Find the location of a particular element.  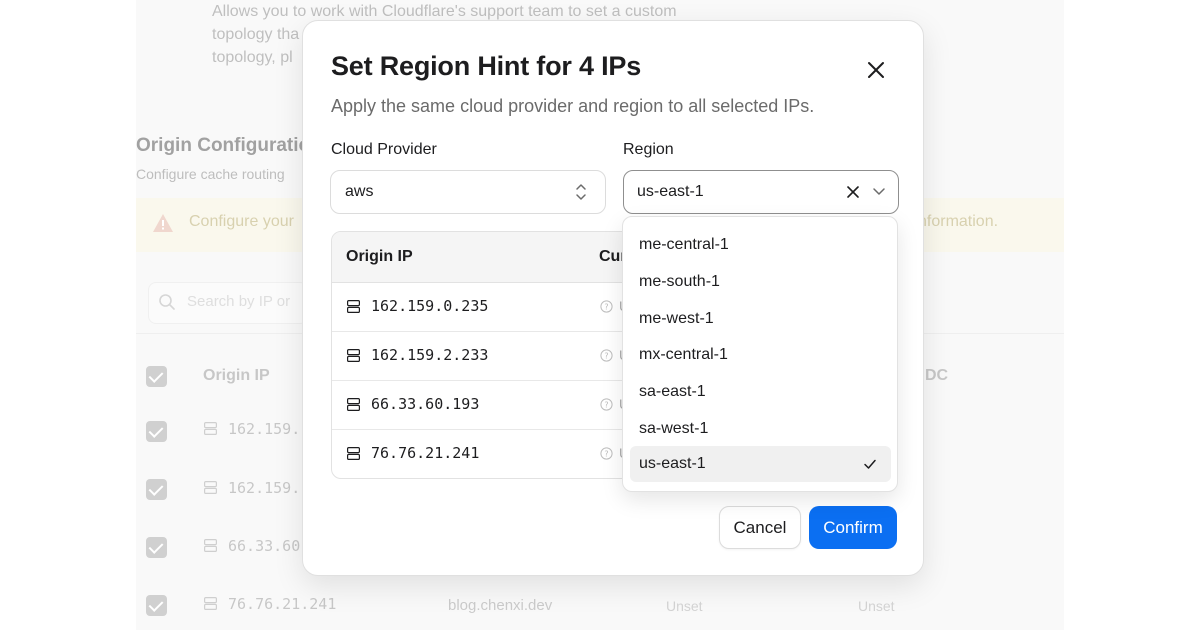

option-label: sa-east-1 is located at coordinates (672, 391).